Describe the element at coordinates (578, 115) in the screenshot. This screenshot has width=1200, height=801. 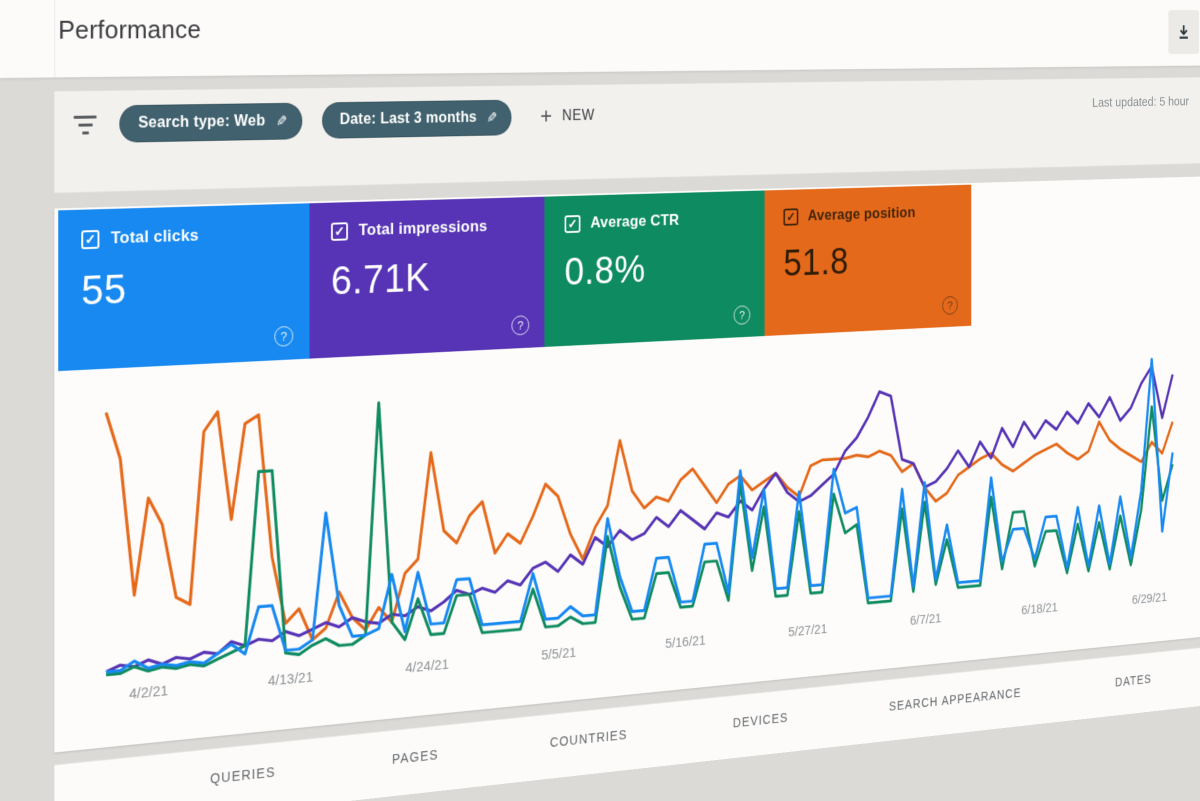
I see `new-filter-label: NEW` at that location.